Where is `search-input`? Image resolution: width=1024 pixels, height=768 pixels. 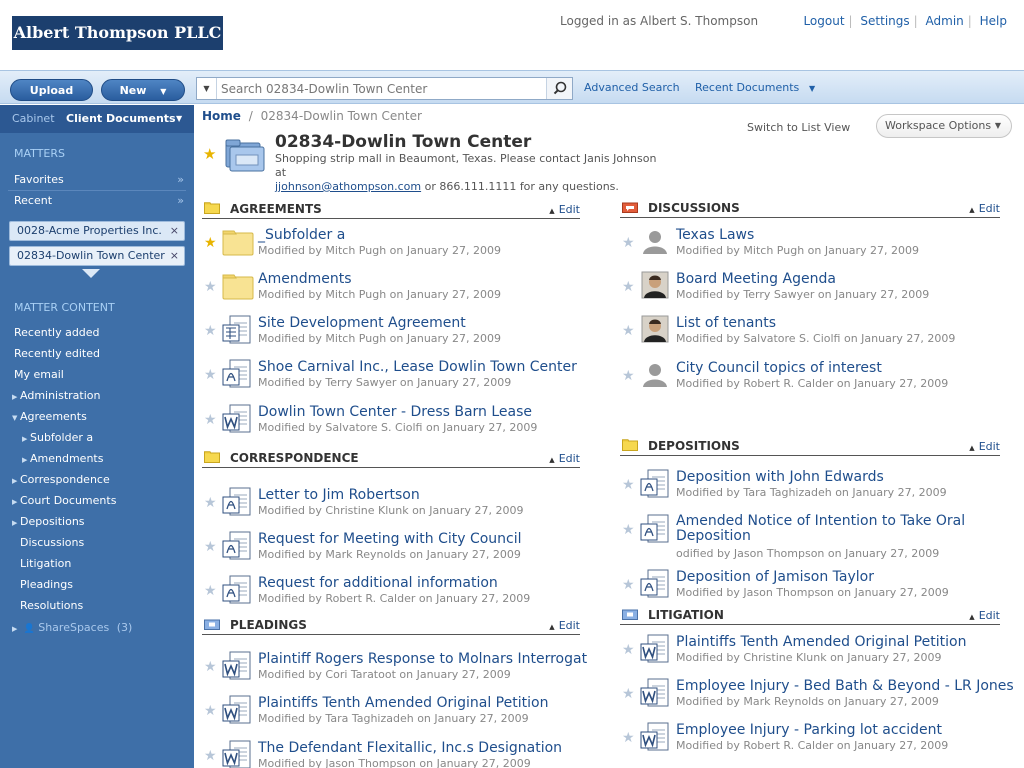 search-input is located at coordinates (381, 88).